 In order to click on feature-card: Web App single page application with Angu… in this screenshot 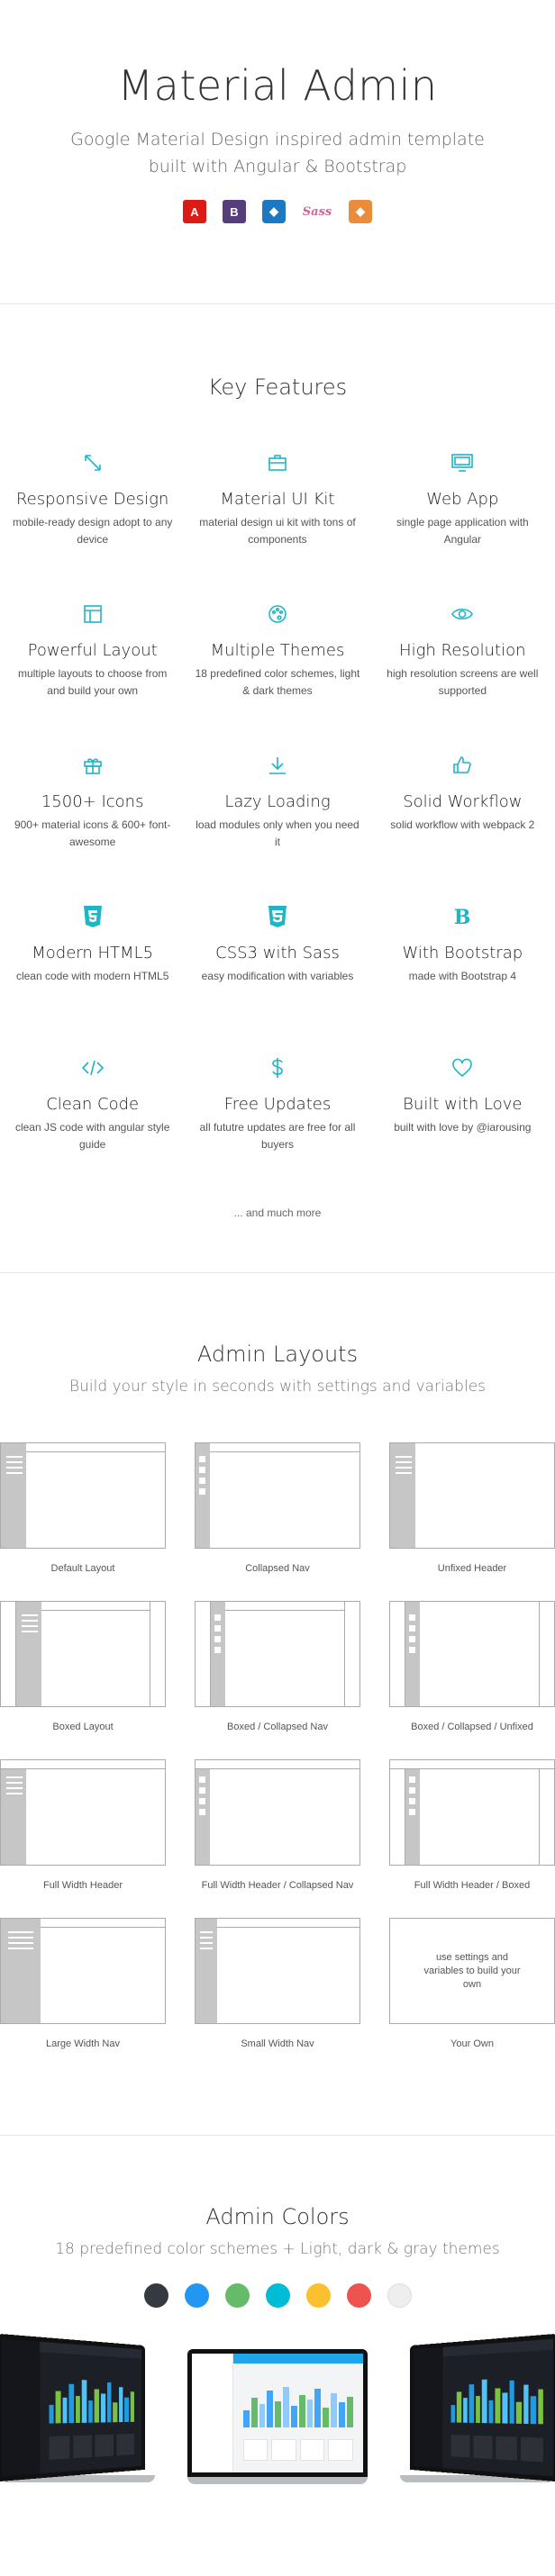, I will do `click(463, 527)`.